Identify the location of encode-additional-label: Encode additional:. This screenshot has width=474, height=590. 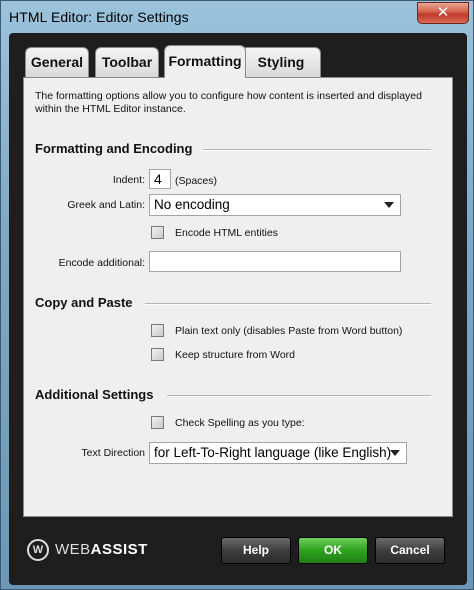
(101, 263).